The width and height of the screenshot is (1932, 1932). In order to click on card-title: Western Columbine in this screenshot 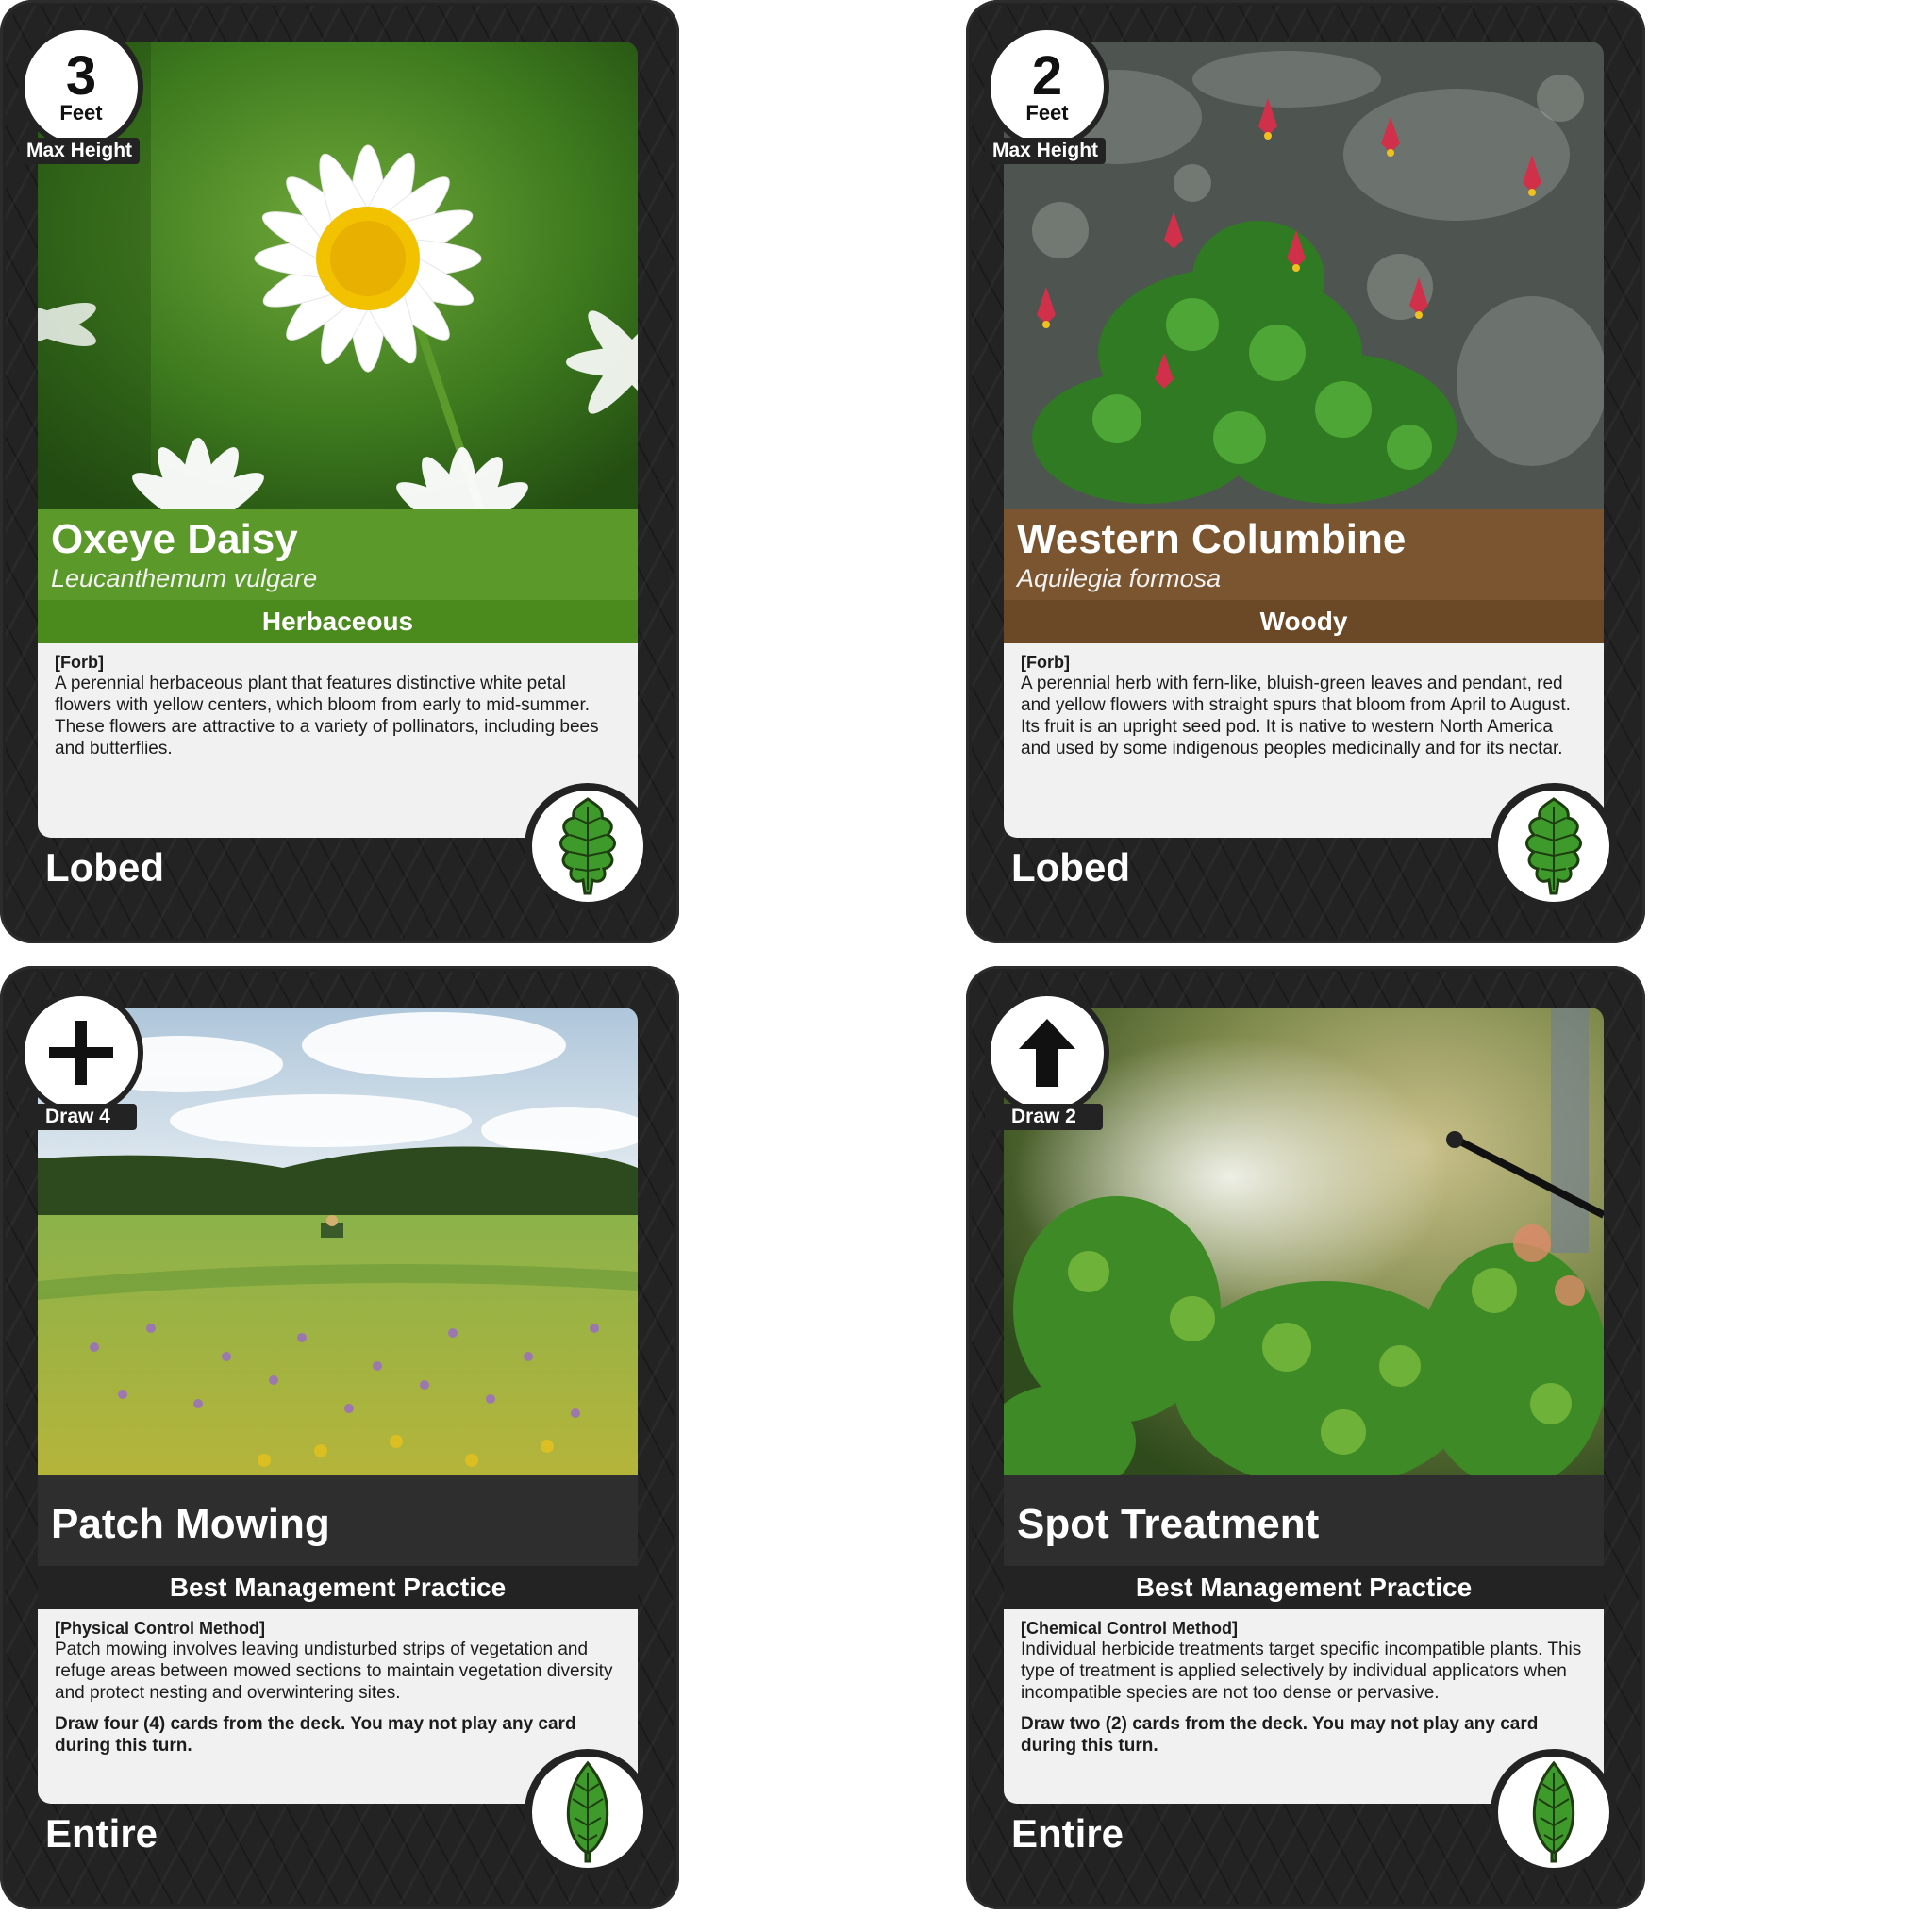, I will do `click(1212, 539)`.